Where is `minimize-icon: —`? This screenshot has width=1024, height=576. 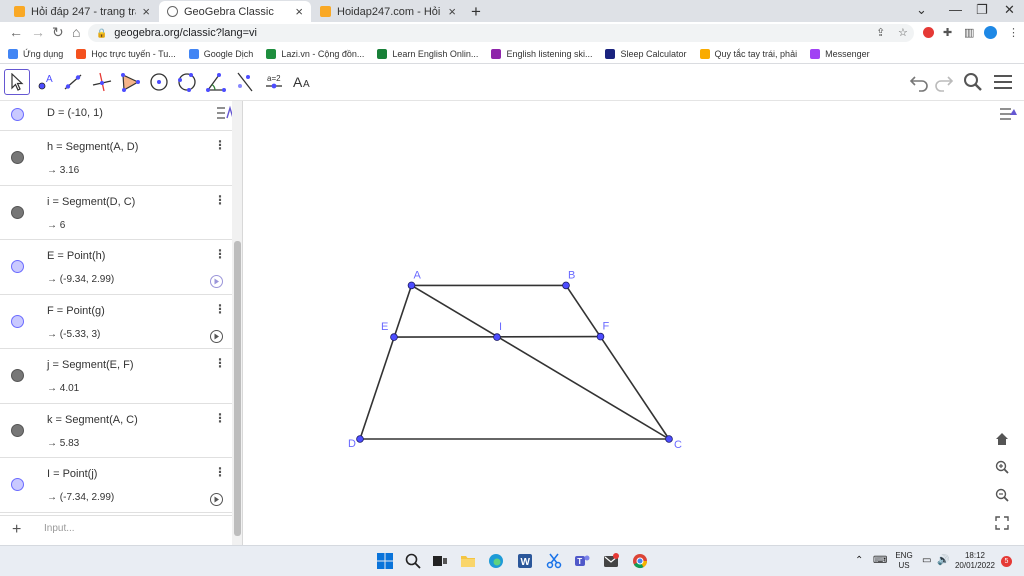
minimize-icon: — is located at coordinates (955, 9).